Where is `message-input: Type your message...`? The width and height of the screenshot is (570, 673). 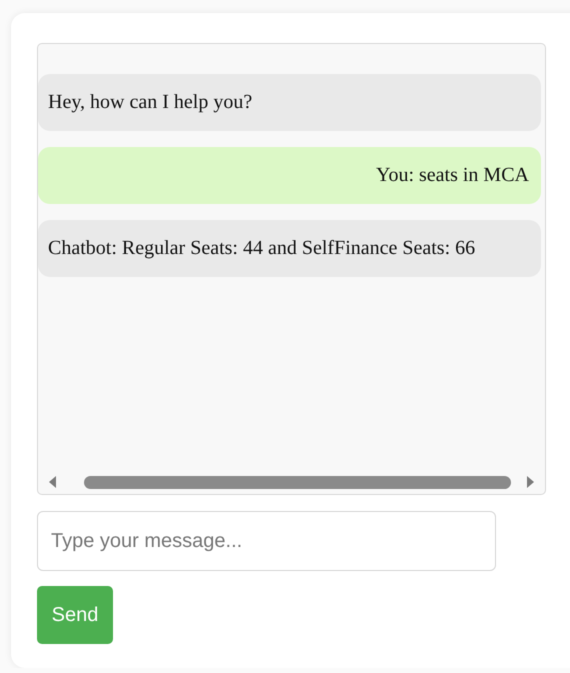
message-input: Type your message... is located at coordinates (266, 541).